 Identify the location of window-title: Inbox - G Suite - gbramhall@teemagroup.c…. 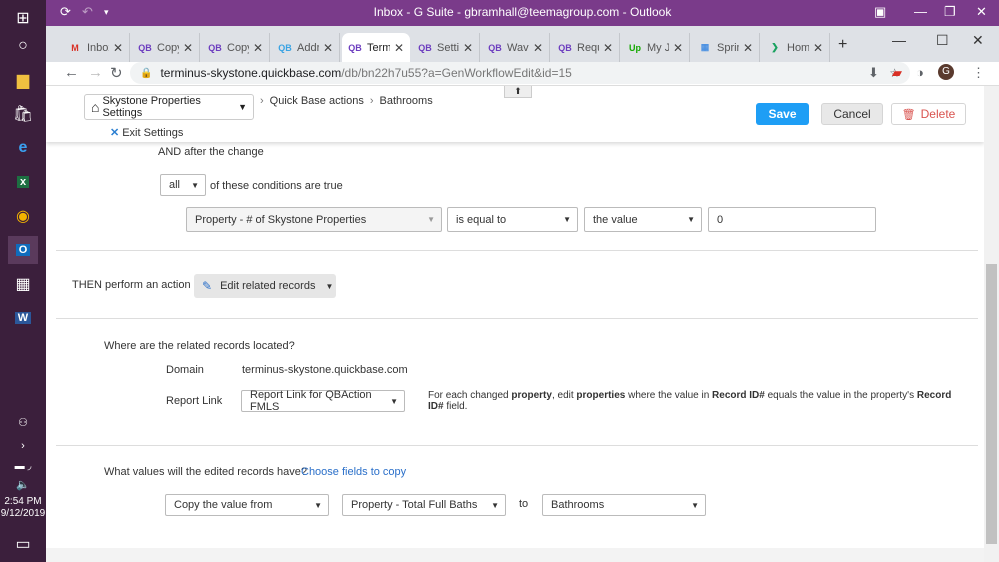
(522, 12).